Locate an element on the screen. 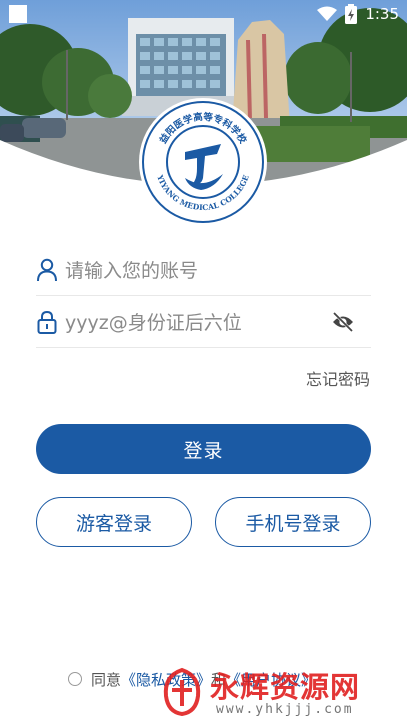  wifi-icon is located at coordinates (327, 13).